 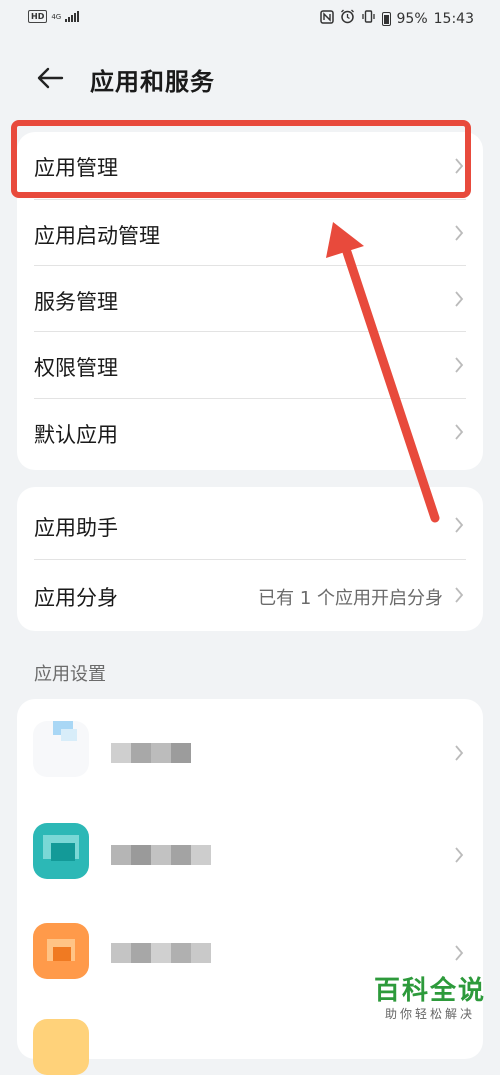 I want to click on row-label: 应用启动管理, so click(x=97, y=236).